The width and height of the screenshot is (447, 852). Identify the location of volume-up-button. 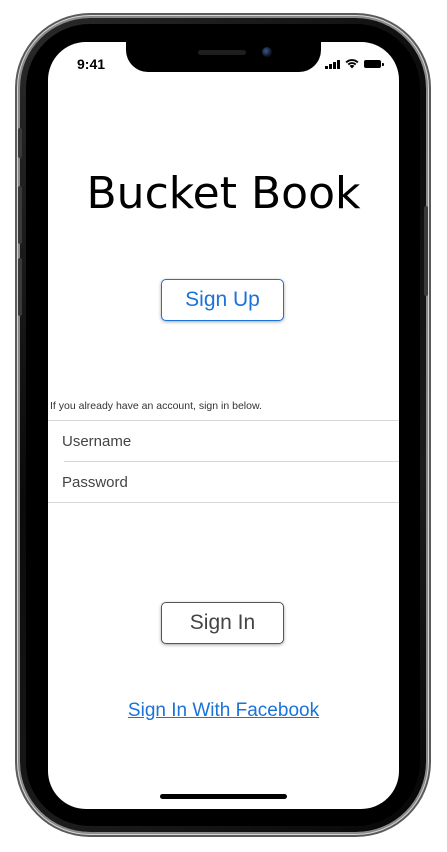
(20, 215).